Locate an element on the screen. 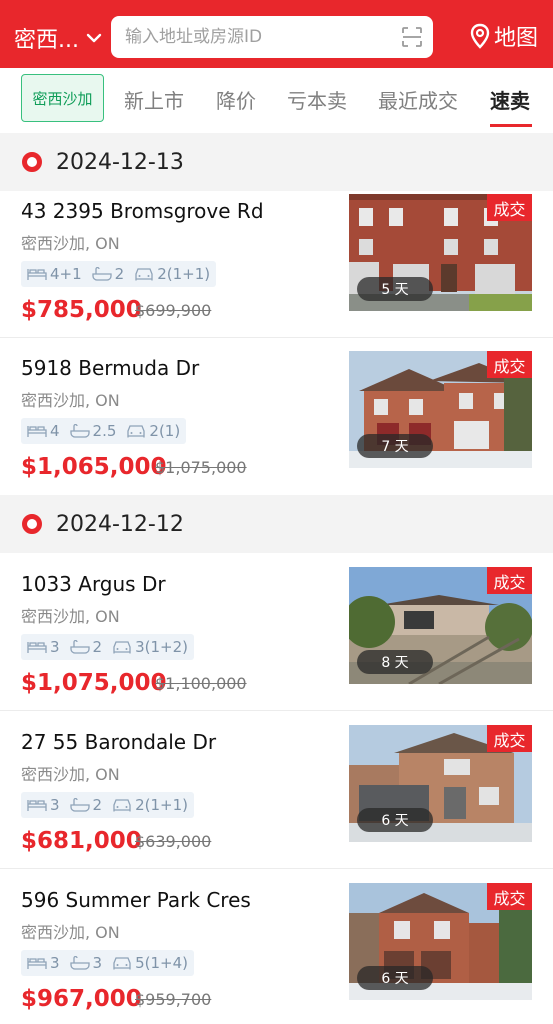 The width and height of the screenshot is (553, 1024). parking: 3(1+2) is located at coordinates (150, 647).